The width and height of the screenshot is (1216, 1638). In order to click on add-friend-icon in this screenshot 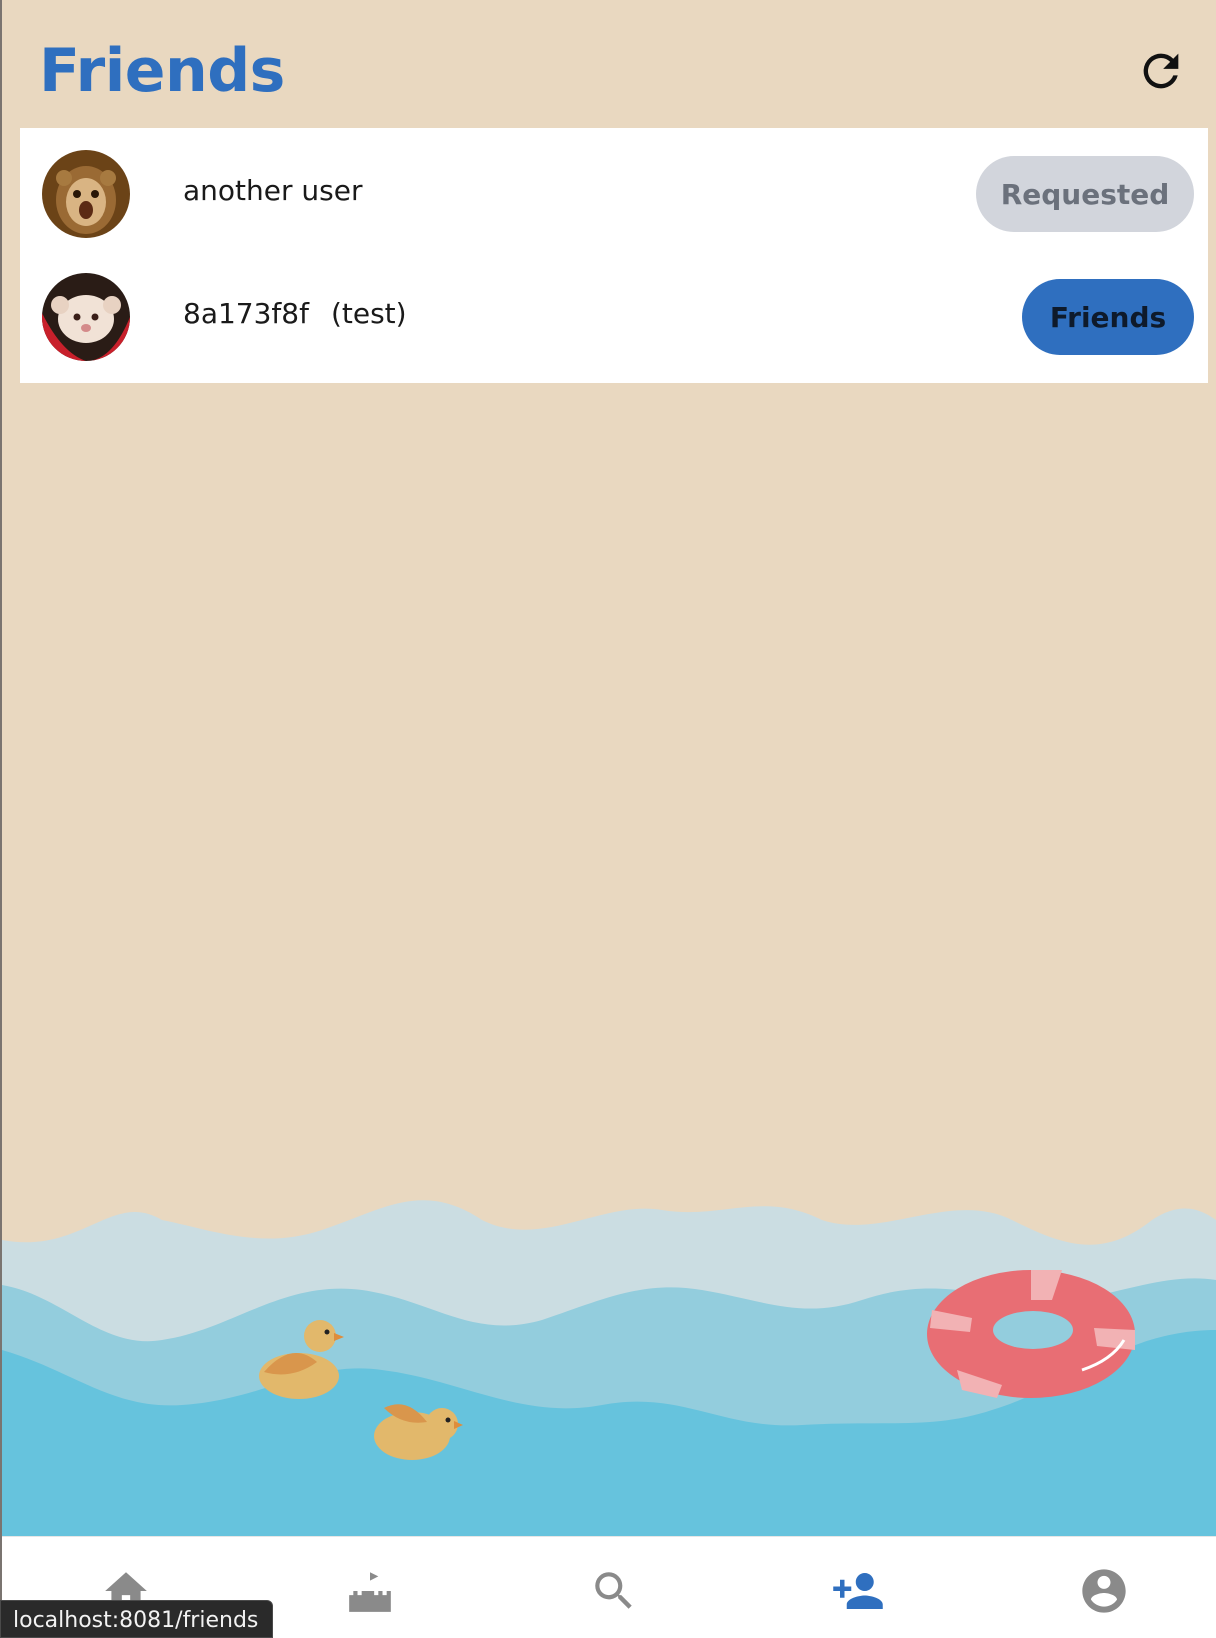, I will do `click(858, 1591)`.